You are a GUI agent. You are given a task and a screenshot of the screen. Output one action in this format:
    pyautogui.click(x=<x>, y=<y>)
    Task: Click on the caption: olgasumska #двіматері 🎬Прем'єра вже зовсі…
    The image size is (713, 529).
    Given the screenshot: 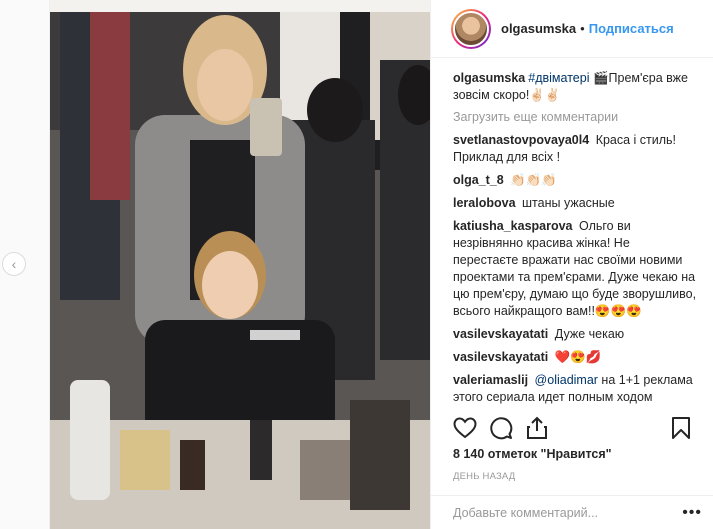 What is the action you would take?
    pyautogui.click(x=575, y=87)
    